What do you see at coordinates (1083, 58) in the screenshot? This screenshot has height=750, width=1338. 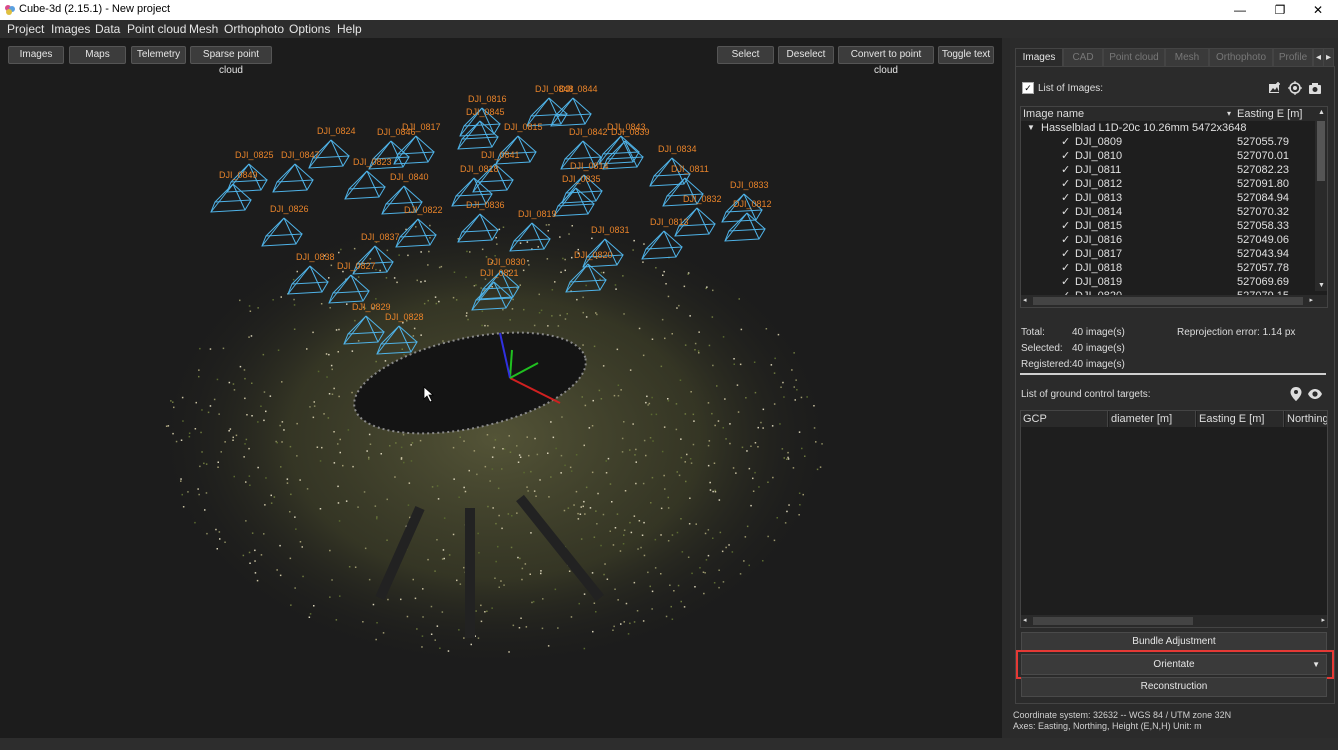 I see `tab-cad: CAD` at bounding box center [1083, 58].